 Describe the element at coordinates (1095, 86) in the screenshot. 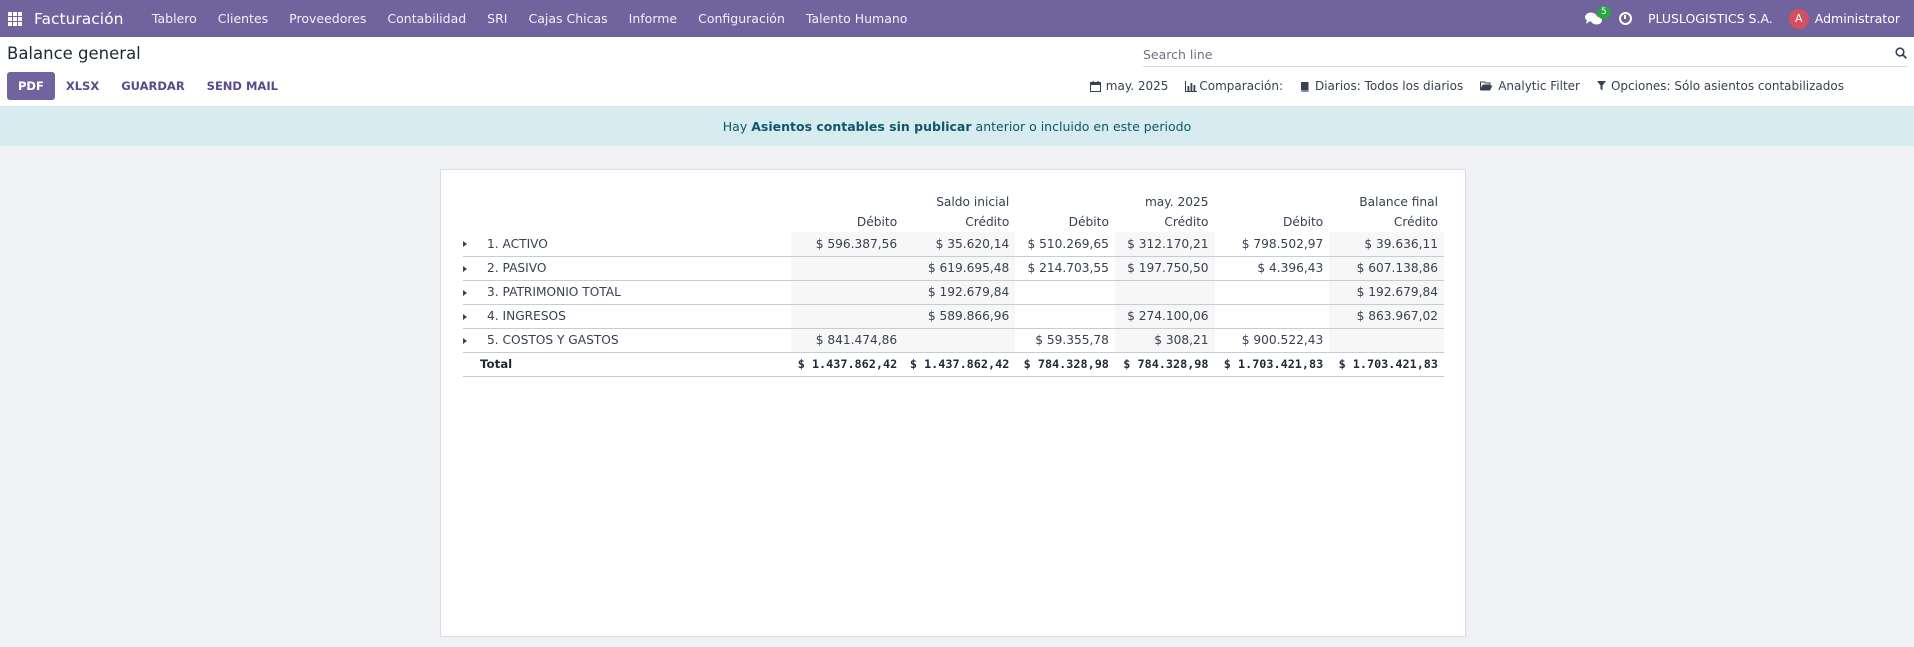

I see `calendar-icon` at that location.